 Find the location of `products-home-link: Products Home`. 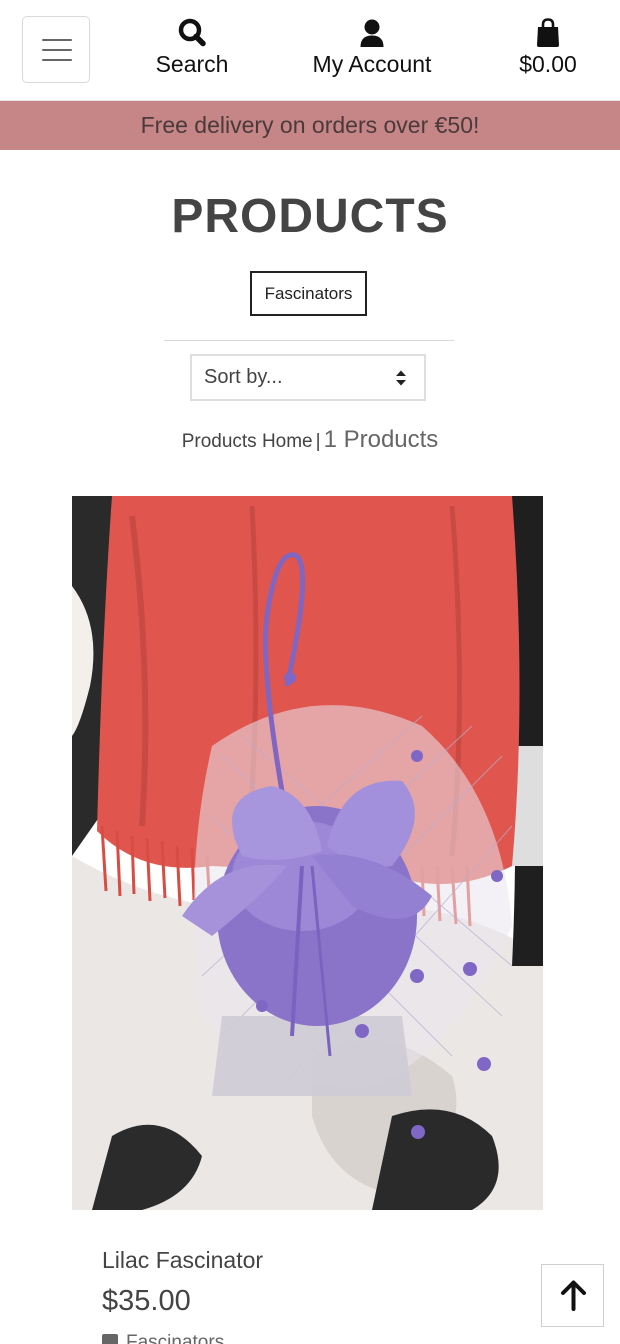

products-home-link: Products Home is located at coordinates (247, 441).